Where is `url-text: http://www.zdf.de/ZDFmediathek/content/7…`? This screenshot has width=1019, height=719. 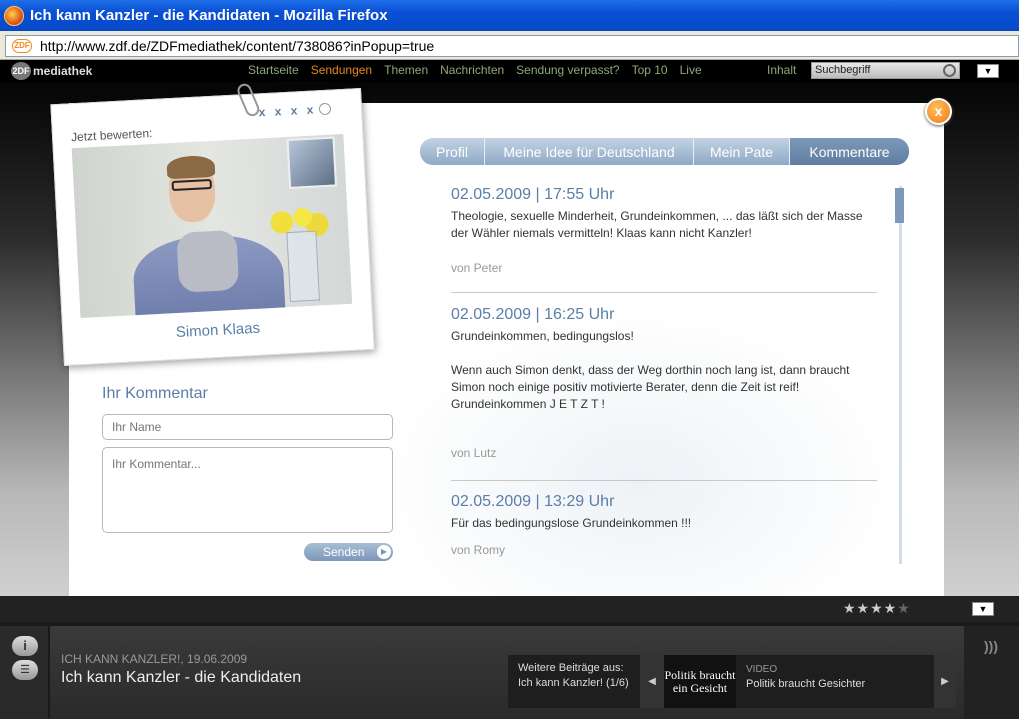
url-text: http://www.zdf.de/ZDFmediathek/content/7… is located at coordinates (237, 46).